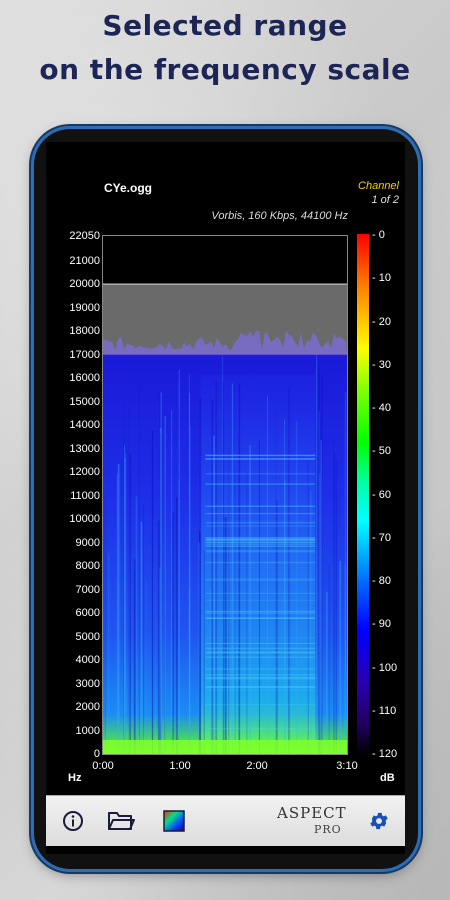  What do you see at coordinates (84, 284) in the screenshot?
I see `y-tick-label: 20000` at bounding box center [84, 284].